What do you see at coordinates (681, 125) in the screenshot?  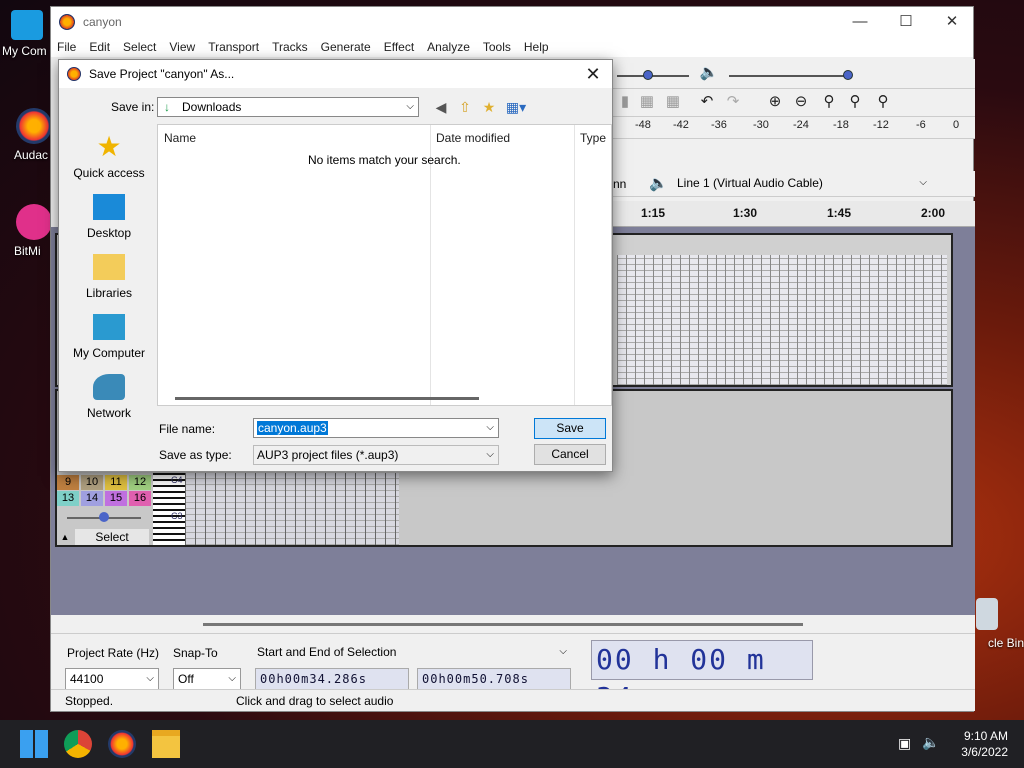 I see `meter-tick: -42` at bounding box center [681, 125].